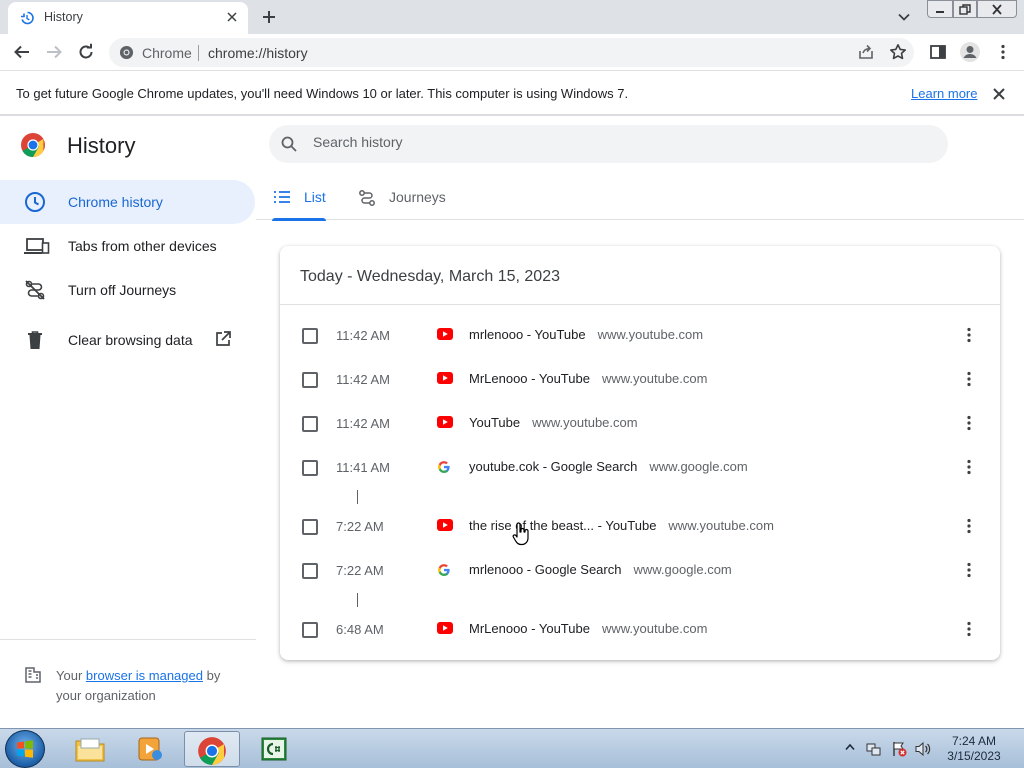 The width and height of the screenshot is (1024, 768). Describe the element at coordinates (527, 334) in the screenshot. I see `row-title: mrlenooo - YouTube` at that location.